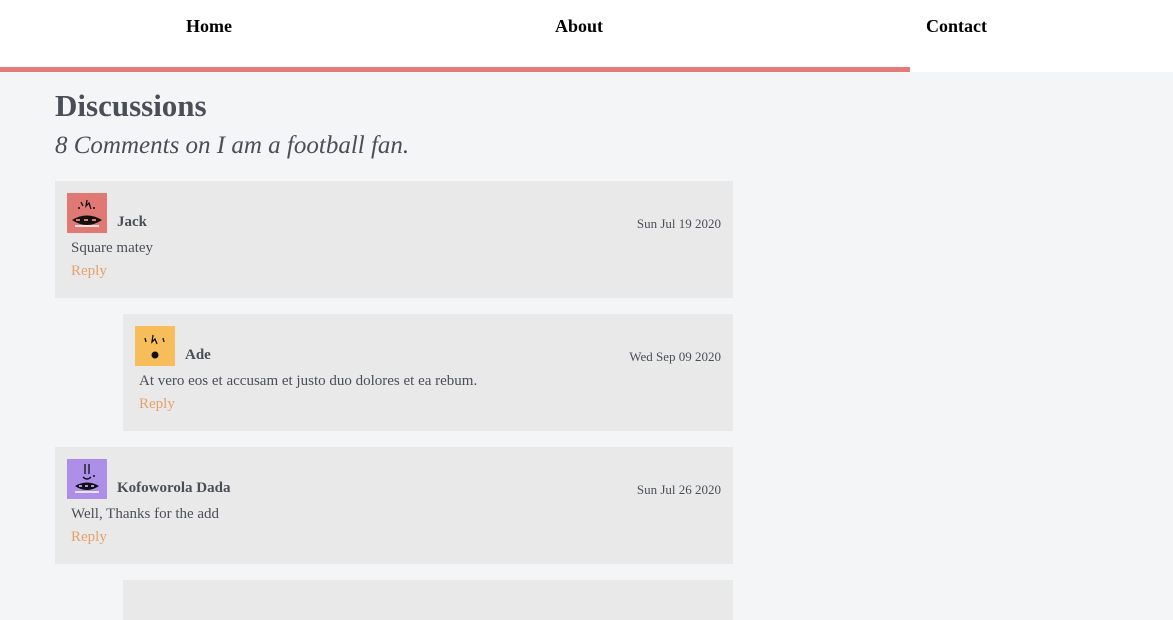  I want to click on surprised-face-icon, so click(154, 346).